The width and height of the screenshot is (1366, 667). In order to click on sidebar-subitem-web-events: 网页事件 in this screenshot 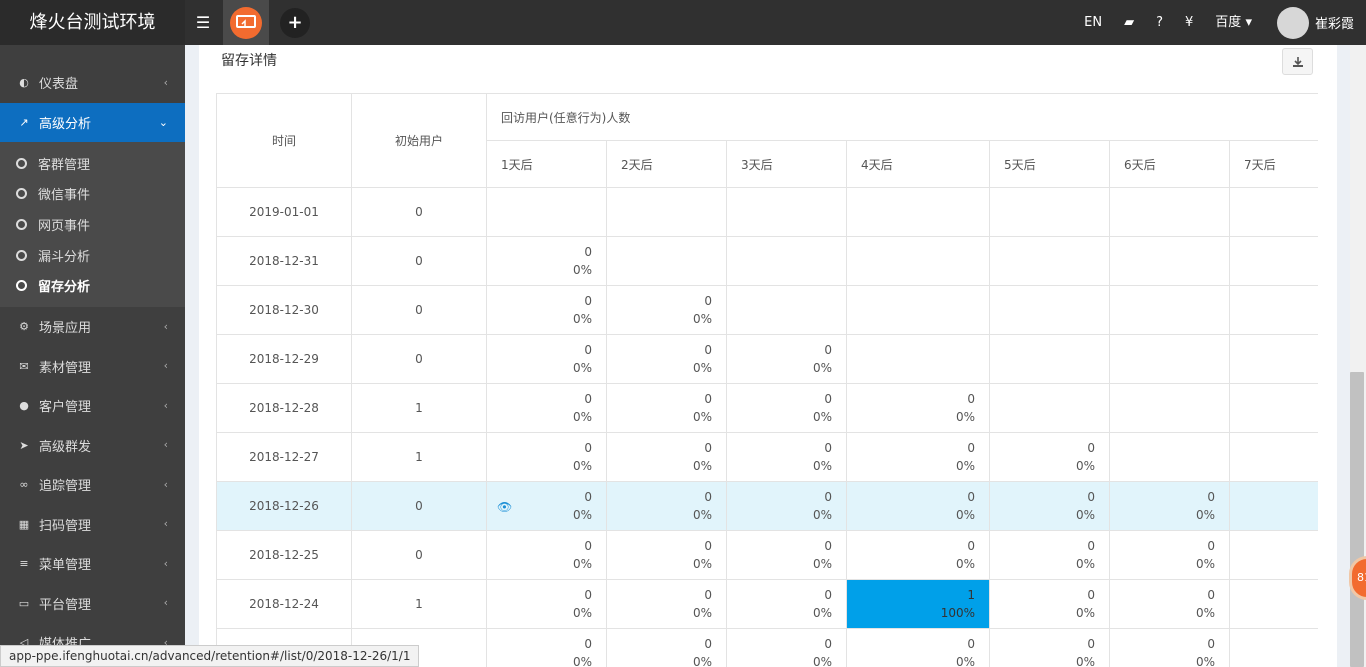, I will do `click(92, 224)`.